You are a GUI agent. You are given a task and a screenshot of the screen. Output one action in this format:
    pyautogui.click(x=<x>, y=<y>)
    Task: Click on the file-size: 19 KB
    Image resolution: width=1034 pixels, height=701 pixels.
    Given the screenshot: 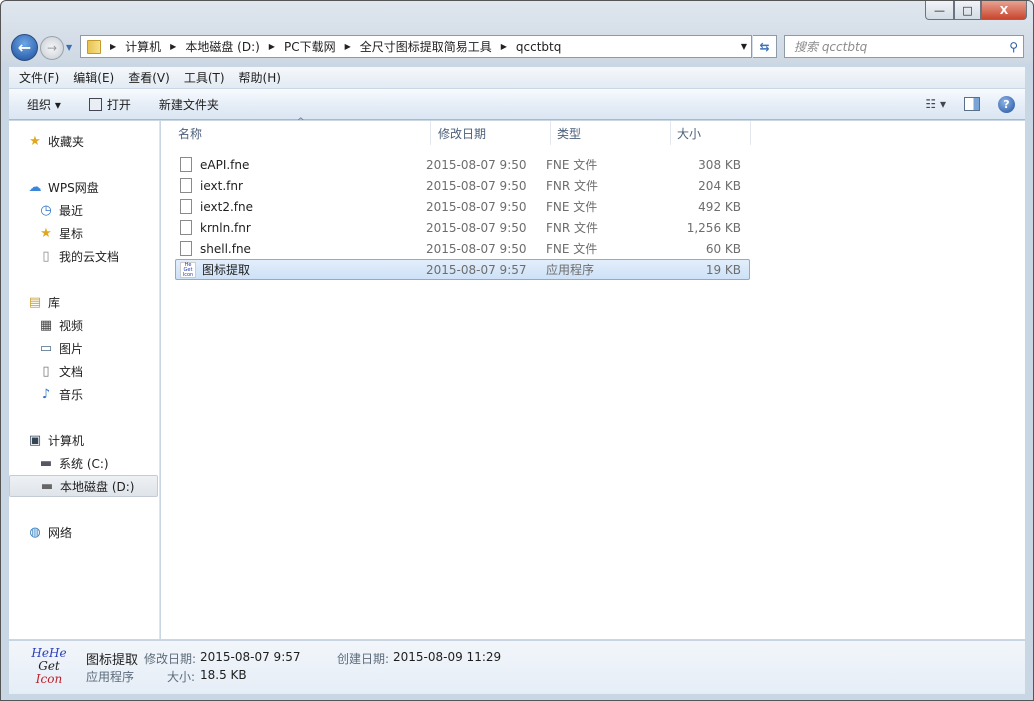 What is the action you would take?
    pyautogui.click(x=723, y=269)
    